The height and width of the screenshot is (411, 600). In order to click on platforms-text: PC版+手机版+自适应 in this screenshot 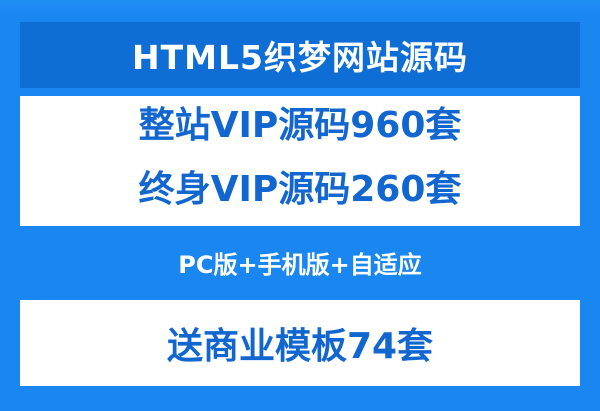, I will do `click(300, 265)`.